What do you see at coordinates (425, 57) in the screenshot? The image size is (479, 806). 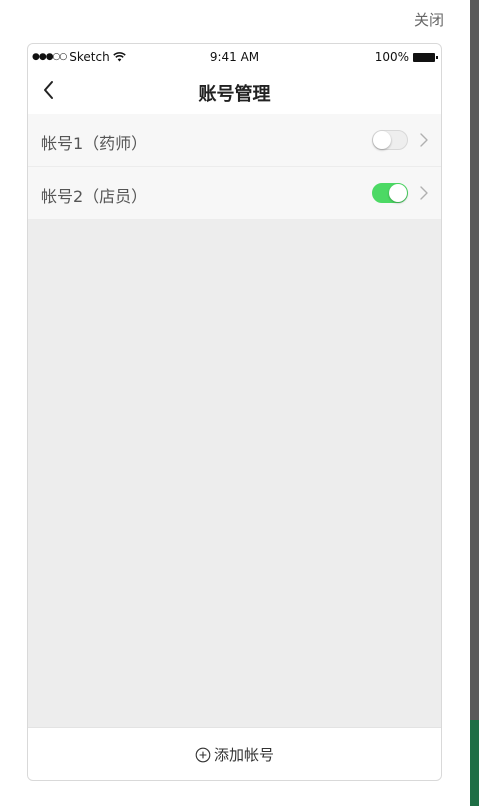 I see `battery-icon` at bounding box center [425, 57].